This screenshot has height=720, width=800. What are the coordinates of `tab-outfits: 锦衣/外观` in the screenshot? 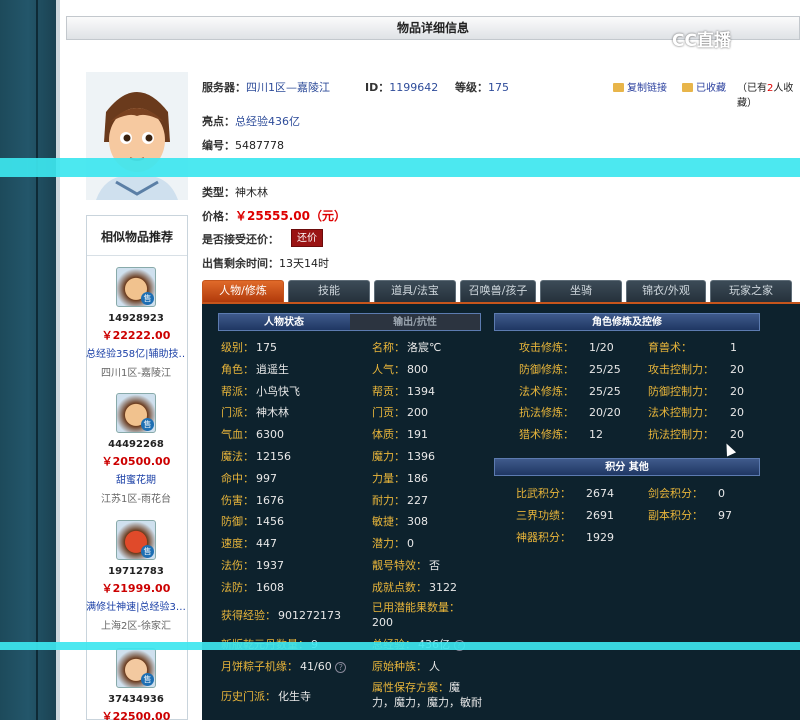 It's located at (666, 291).